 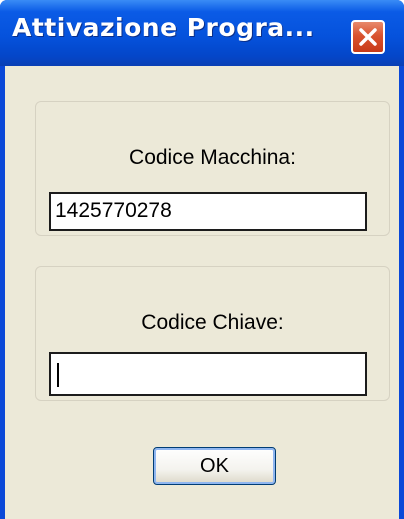 What do you see at coordinates (214, 466) in the screenshot?
I see `ok-button: OK` at bounding box center [214, 466].